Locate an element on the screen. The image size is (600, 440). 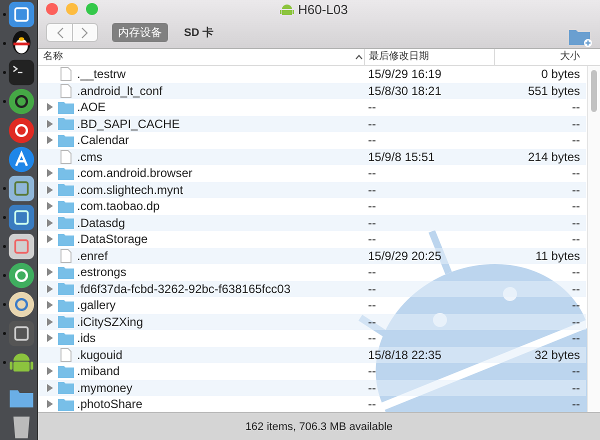
file-name: .com.android.browser is located at coordinates (134, 173).